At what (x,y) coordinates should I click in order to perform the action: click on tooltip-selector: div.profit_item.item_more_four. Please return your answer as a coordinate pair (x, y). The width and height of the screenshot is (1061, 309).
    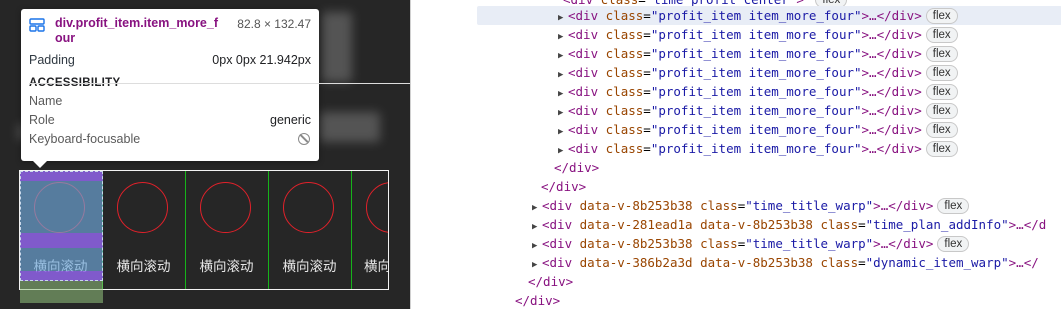
    Looking at the image, I should click on (137, 30).